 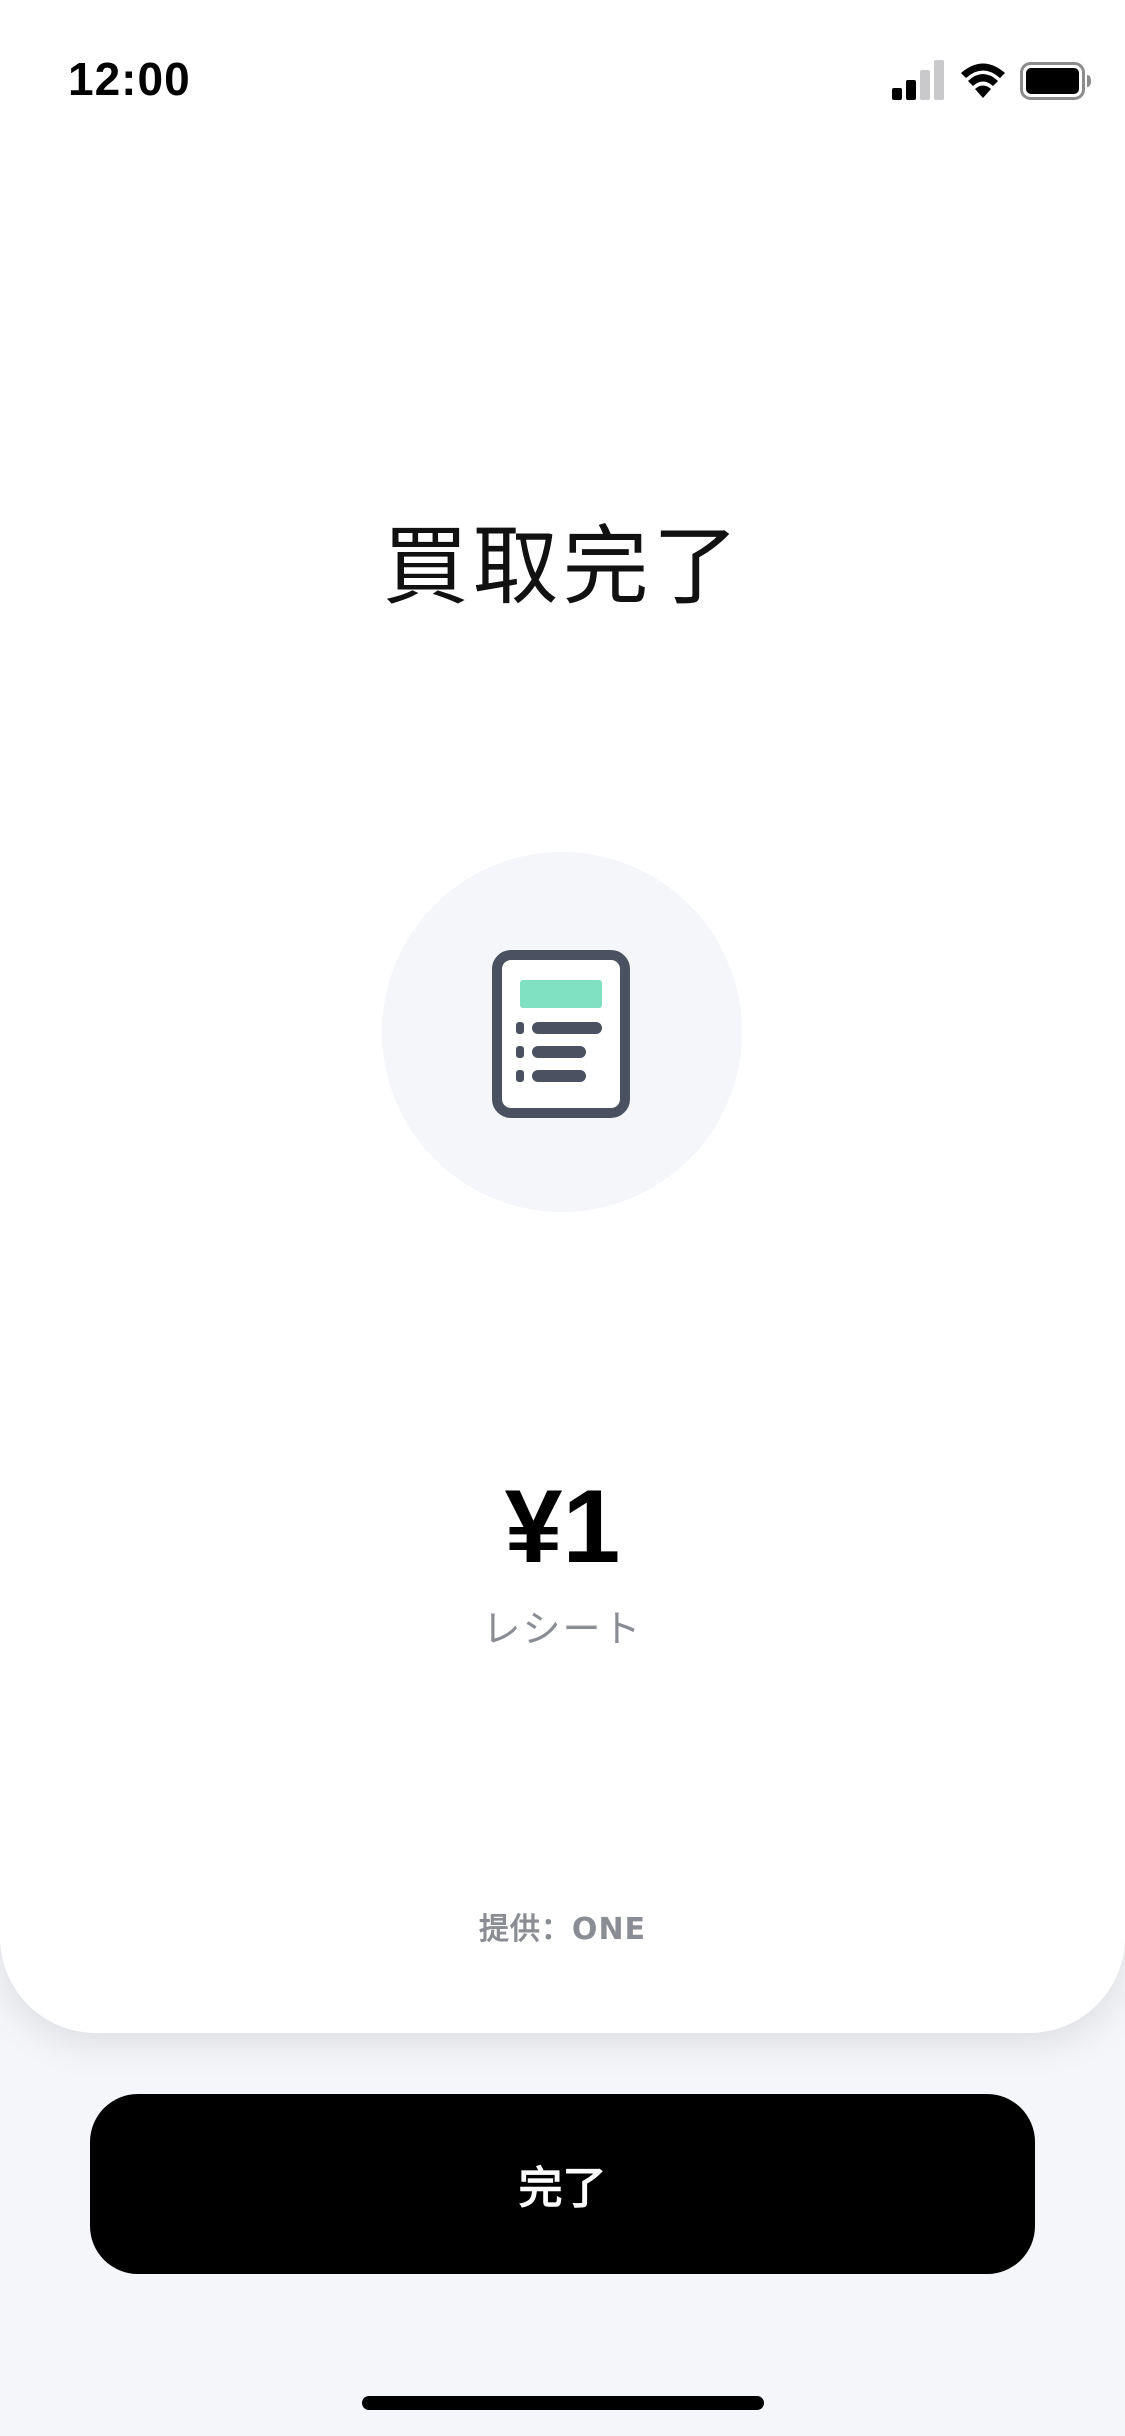 What do you see at coordinates (562, 2188) in the screenshot?
I see `done-button-label: 完了` at bounding box center [562, 2188].